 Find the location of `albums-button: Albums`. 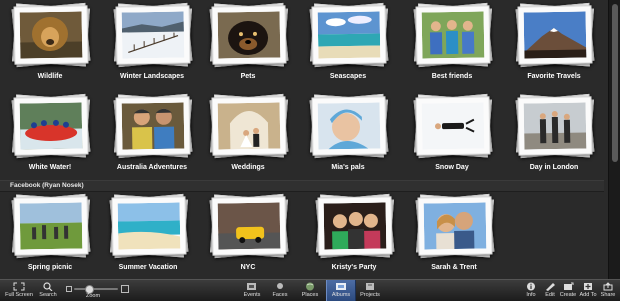

albums-button: Albums is located at coordinates (341, 290).